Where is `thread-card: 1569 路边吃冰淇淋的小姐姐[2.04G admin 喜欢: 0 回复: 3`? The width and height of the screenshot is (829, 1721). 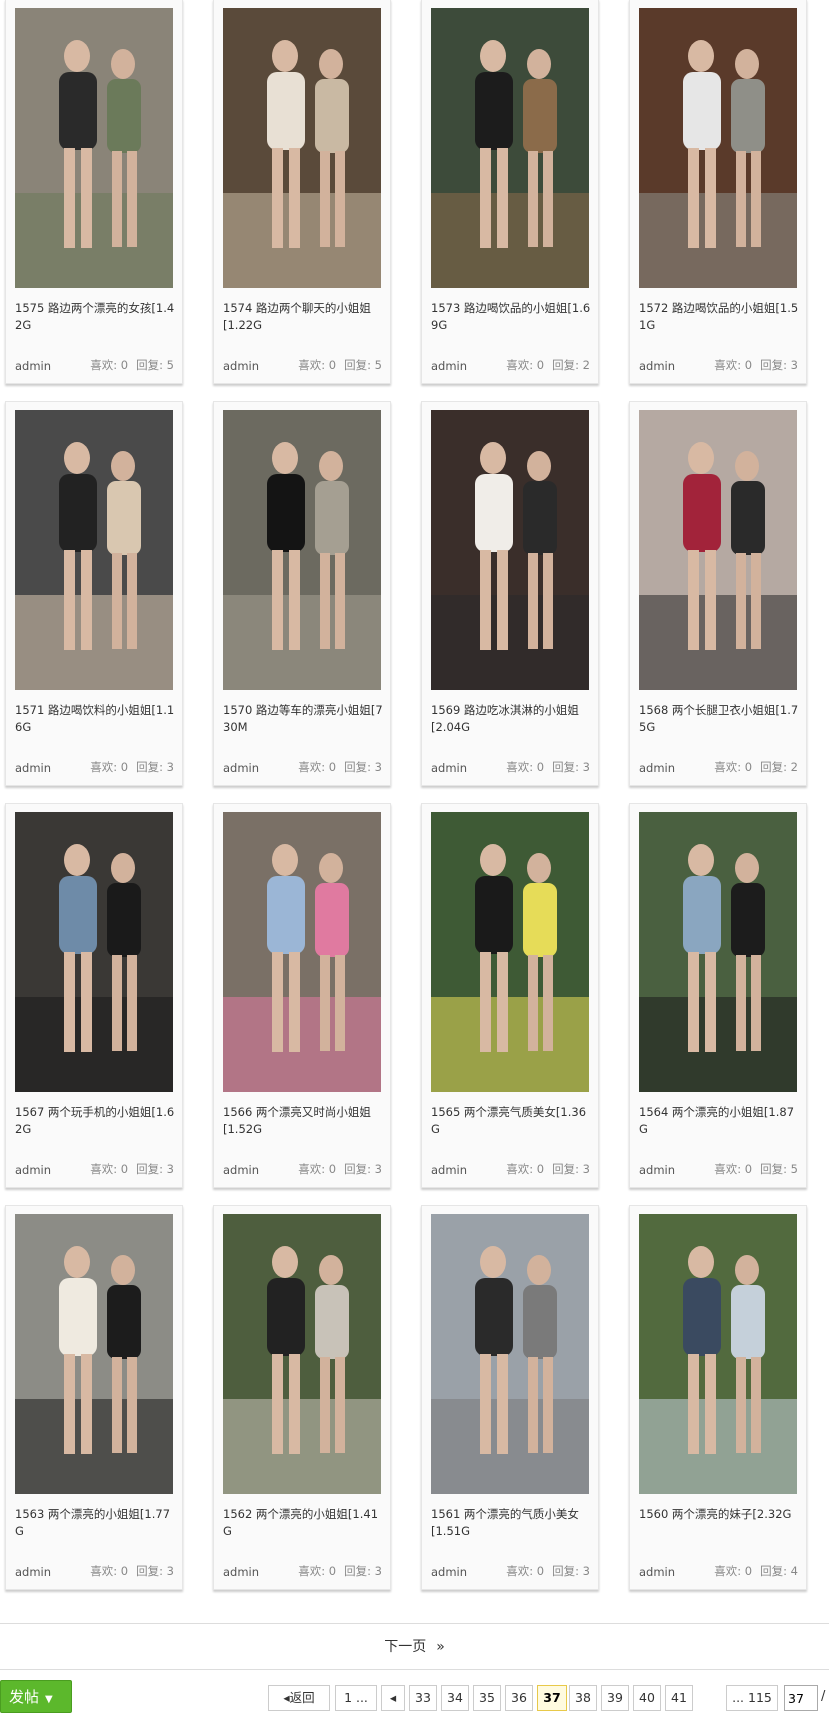 thread-card: 1569 路边吃冰淇淋的小姐姐[2.04G admin 喜欢: 0 回复: 3 is located at coordinates (510, 593).